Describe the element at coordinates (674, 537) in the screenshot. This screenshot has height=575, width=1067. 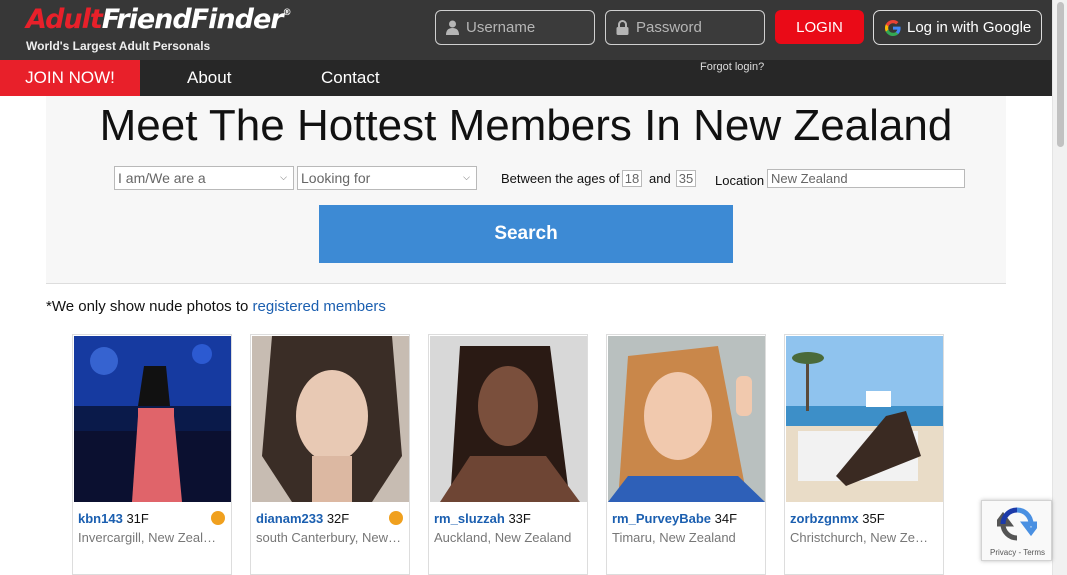
I see `member-location: Timaru, New Zealand` at that location.